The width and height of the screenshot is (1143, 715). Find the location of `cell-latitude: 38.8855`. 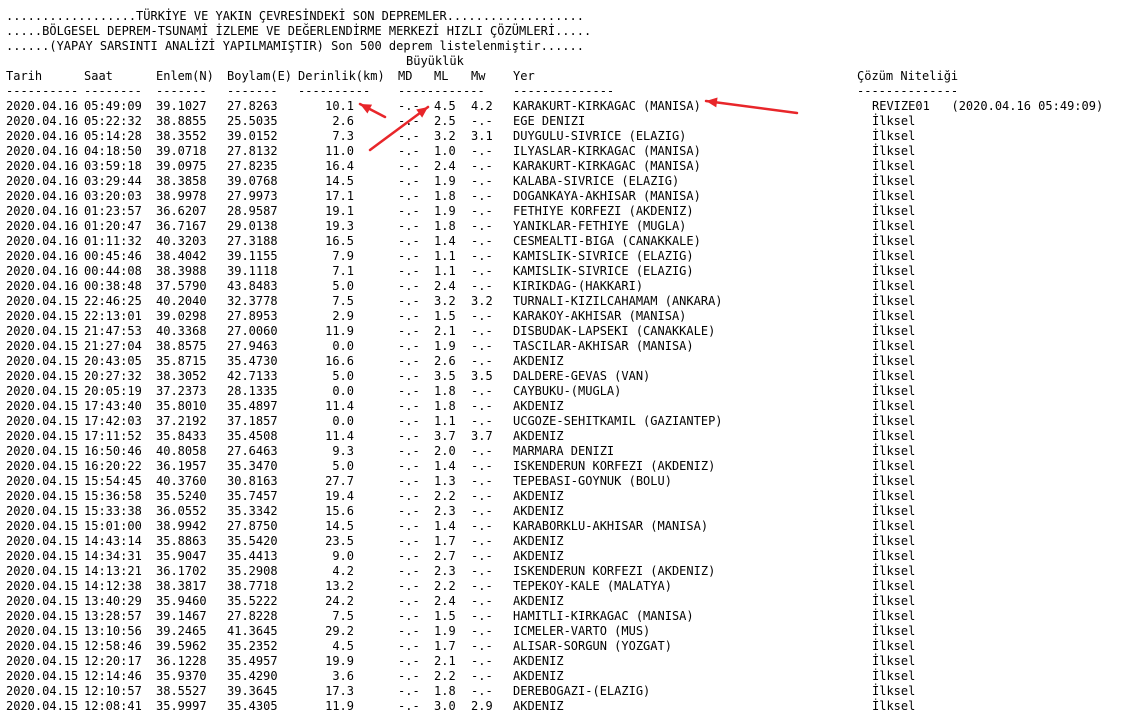

cell-latitude: 38.8855 is located at coordinates (181, 121).